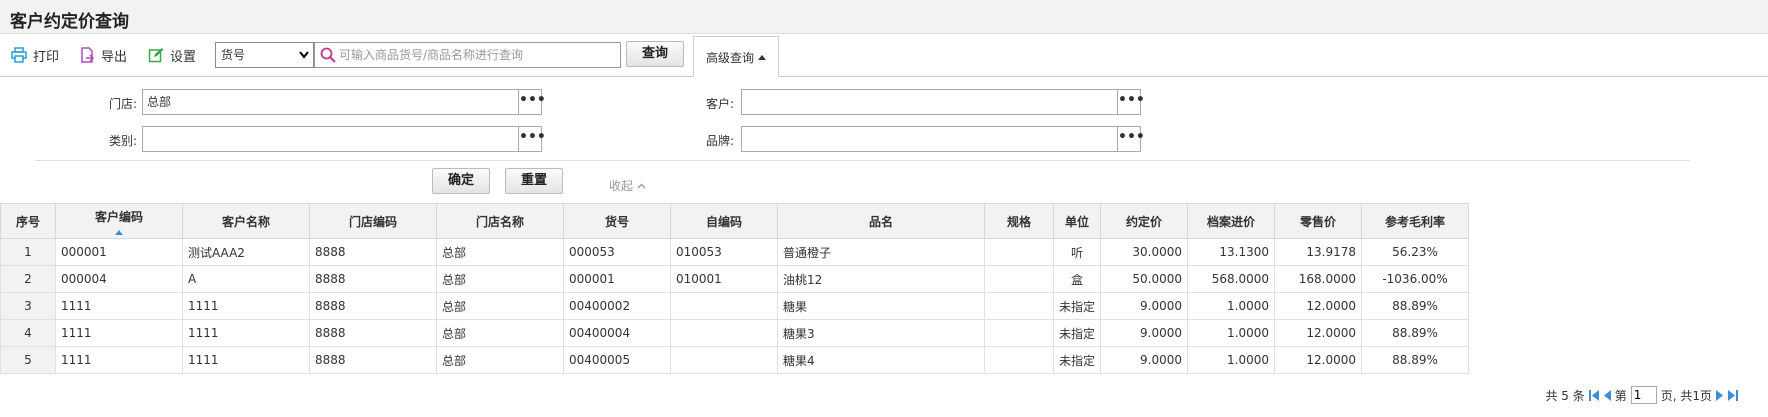 This screenshot has height=417, width=1768. What do you see at coordinates (1077, 279) in the screenshot?
I see `table-cell: 盒` at bounding box center [1077, 279].